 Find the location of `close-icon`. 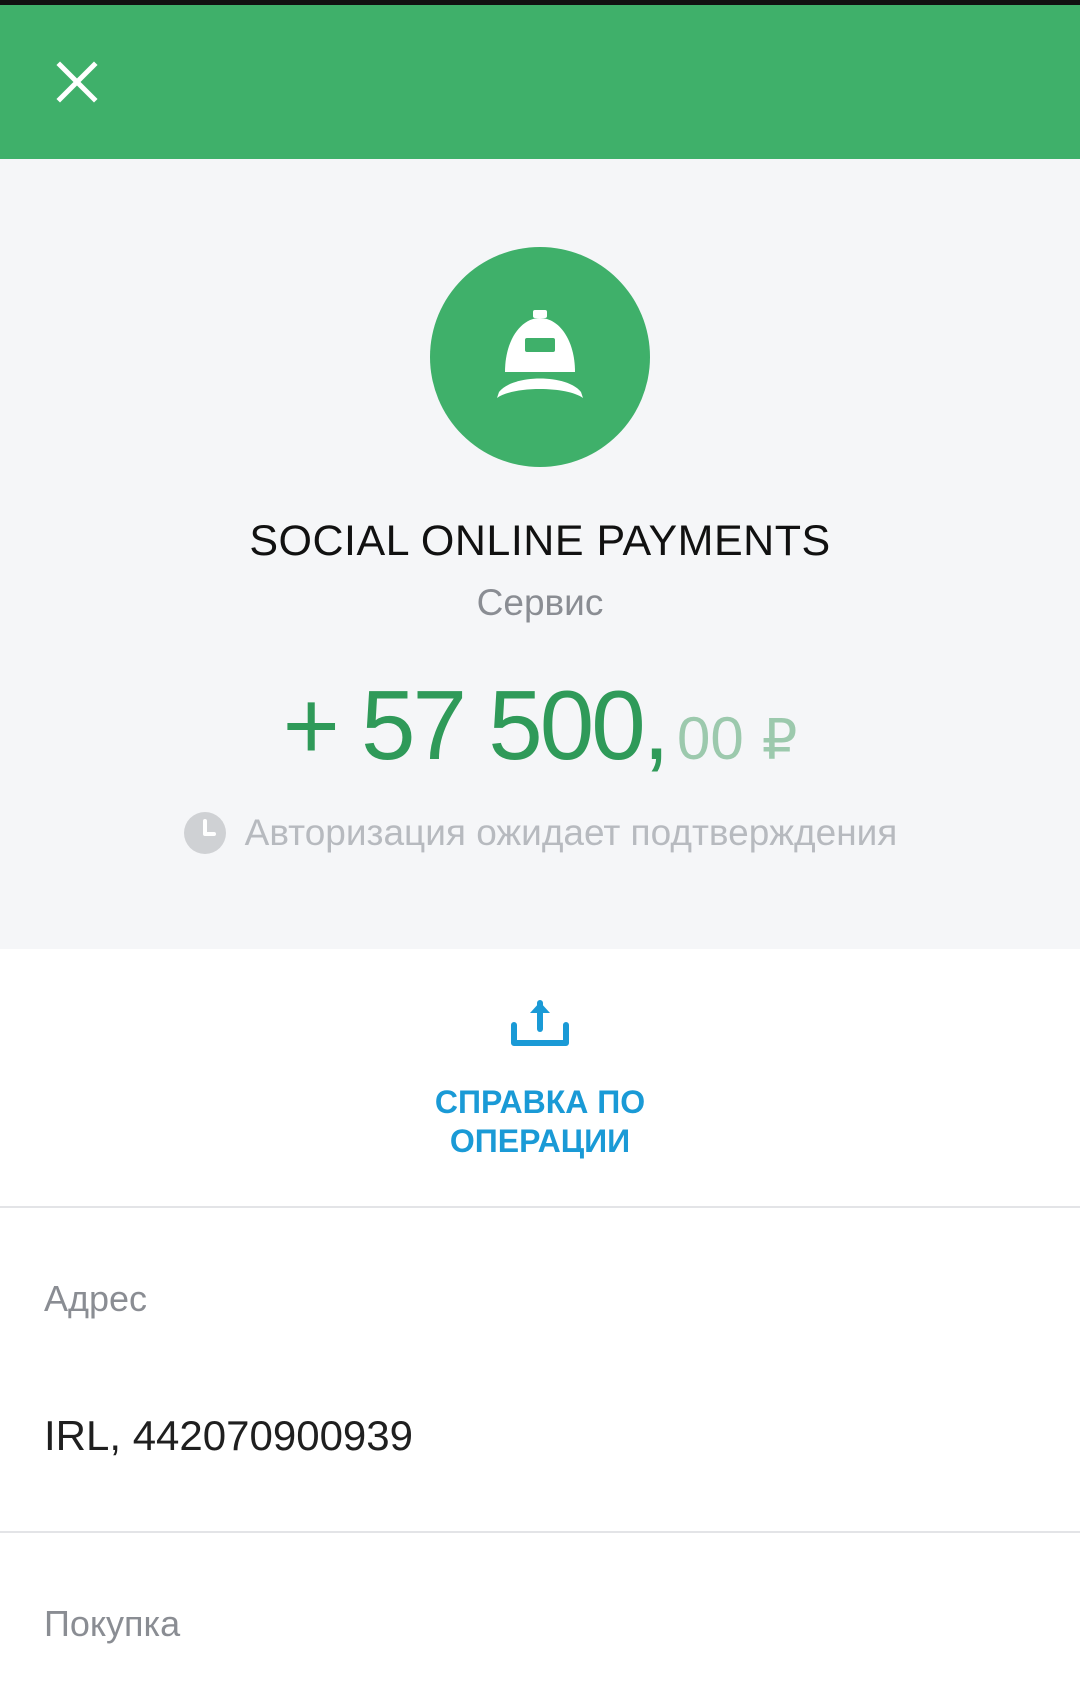

close-icon is located at coordinates (77, 82).